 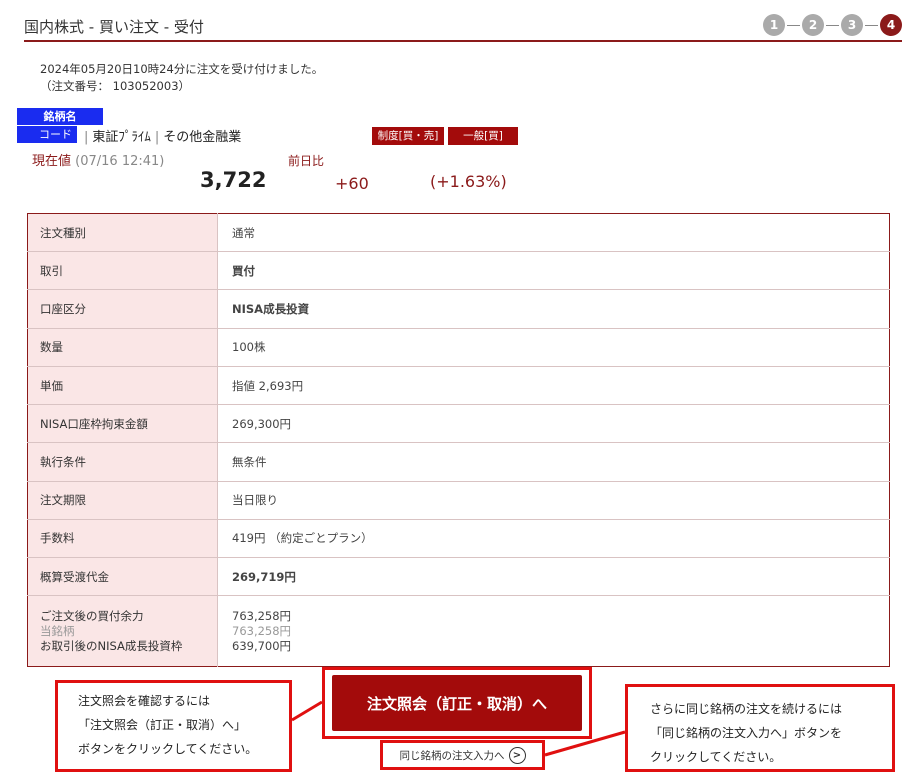 I want to click on row-value: 当日限り, so click(x=553, y=500).